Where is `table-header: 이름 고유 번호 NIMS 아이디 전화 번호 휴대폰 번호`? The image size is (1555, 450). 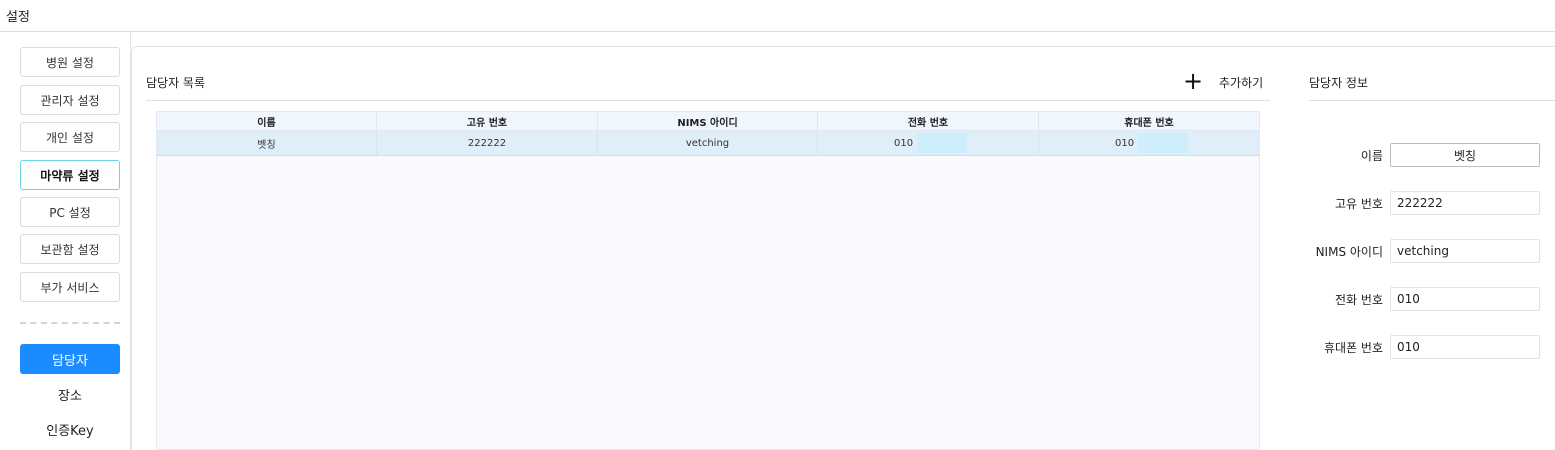 table-header: 이름 고유 번호 NIMS 아이디 전화 번호 휴대폰 번호 is located at coordinates (708, 121).